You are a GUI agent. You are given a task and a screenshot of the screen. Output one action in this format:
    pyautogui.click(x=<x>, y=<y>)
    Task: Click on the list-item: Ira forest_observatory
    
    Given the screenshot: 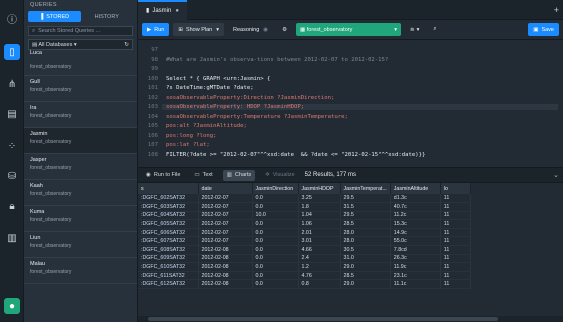 What is the action you would take?
    pyautogui.click(x=80, y=115)
    